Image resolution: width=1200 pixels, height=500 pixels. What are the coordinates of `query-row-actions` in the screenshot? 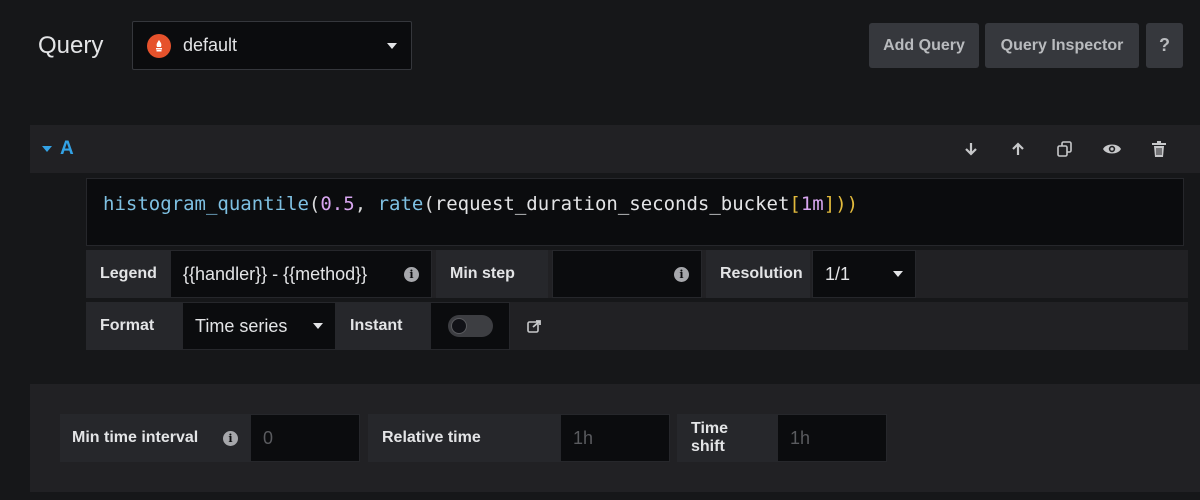 It's located at (1064, 149).